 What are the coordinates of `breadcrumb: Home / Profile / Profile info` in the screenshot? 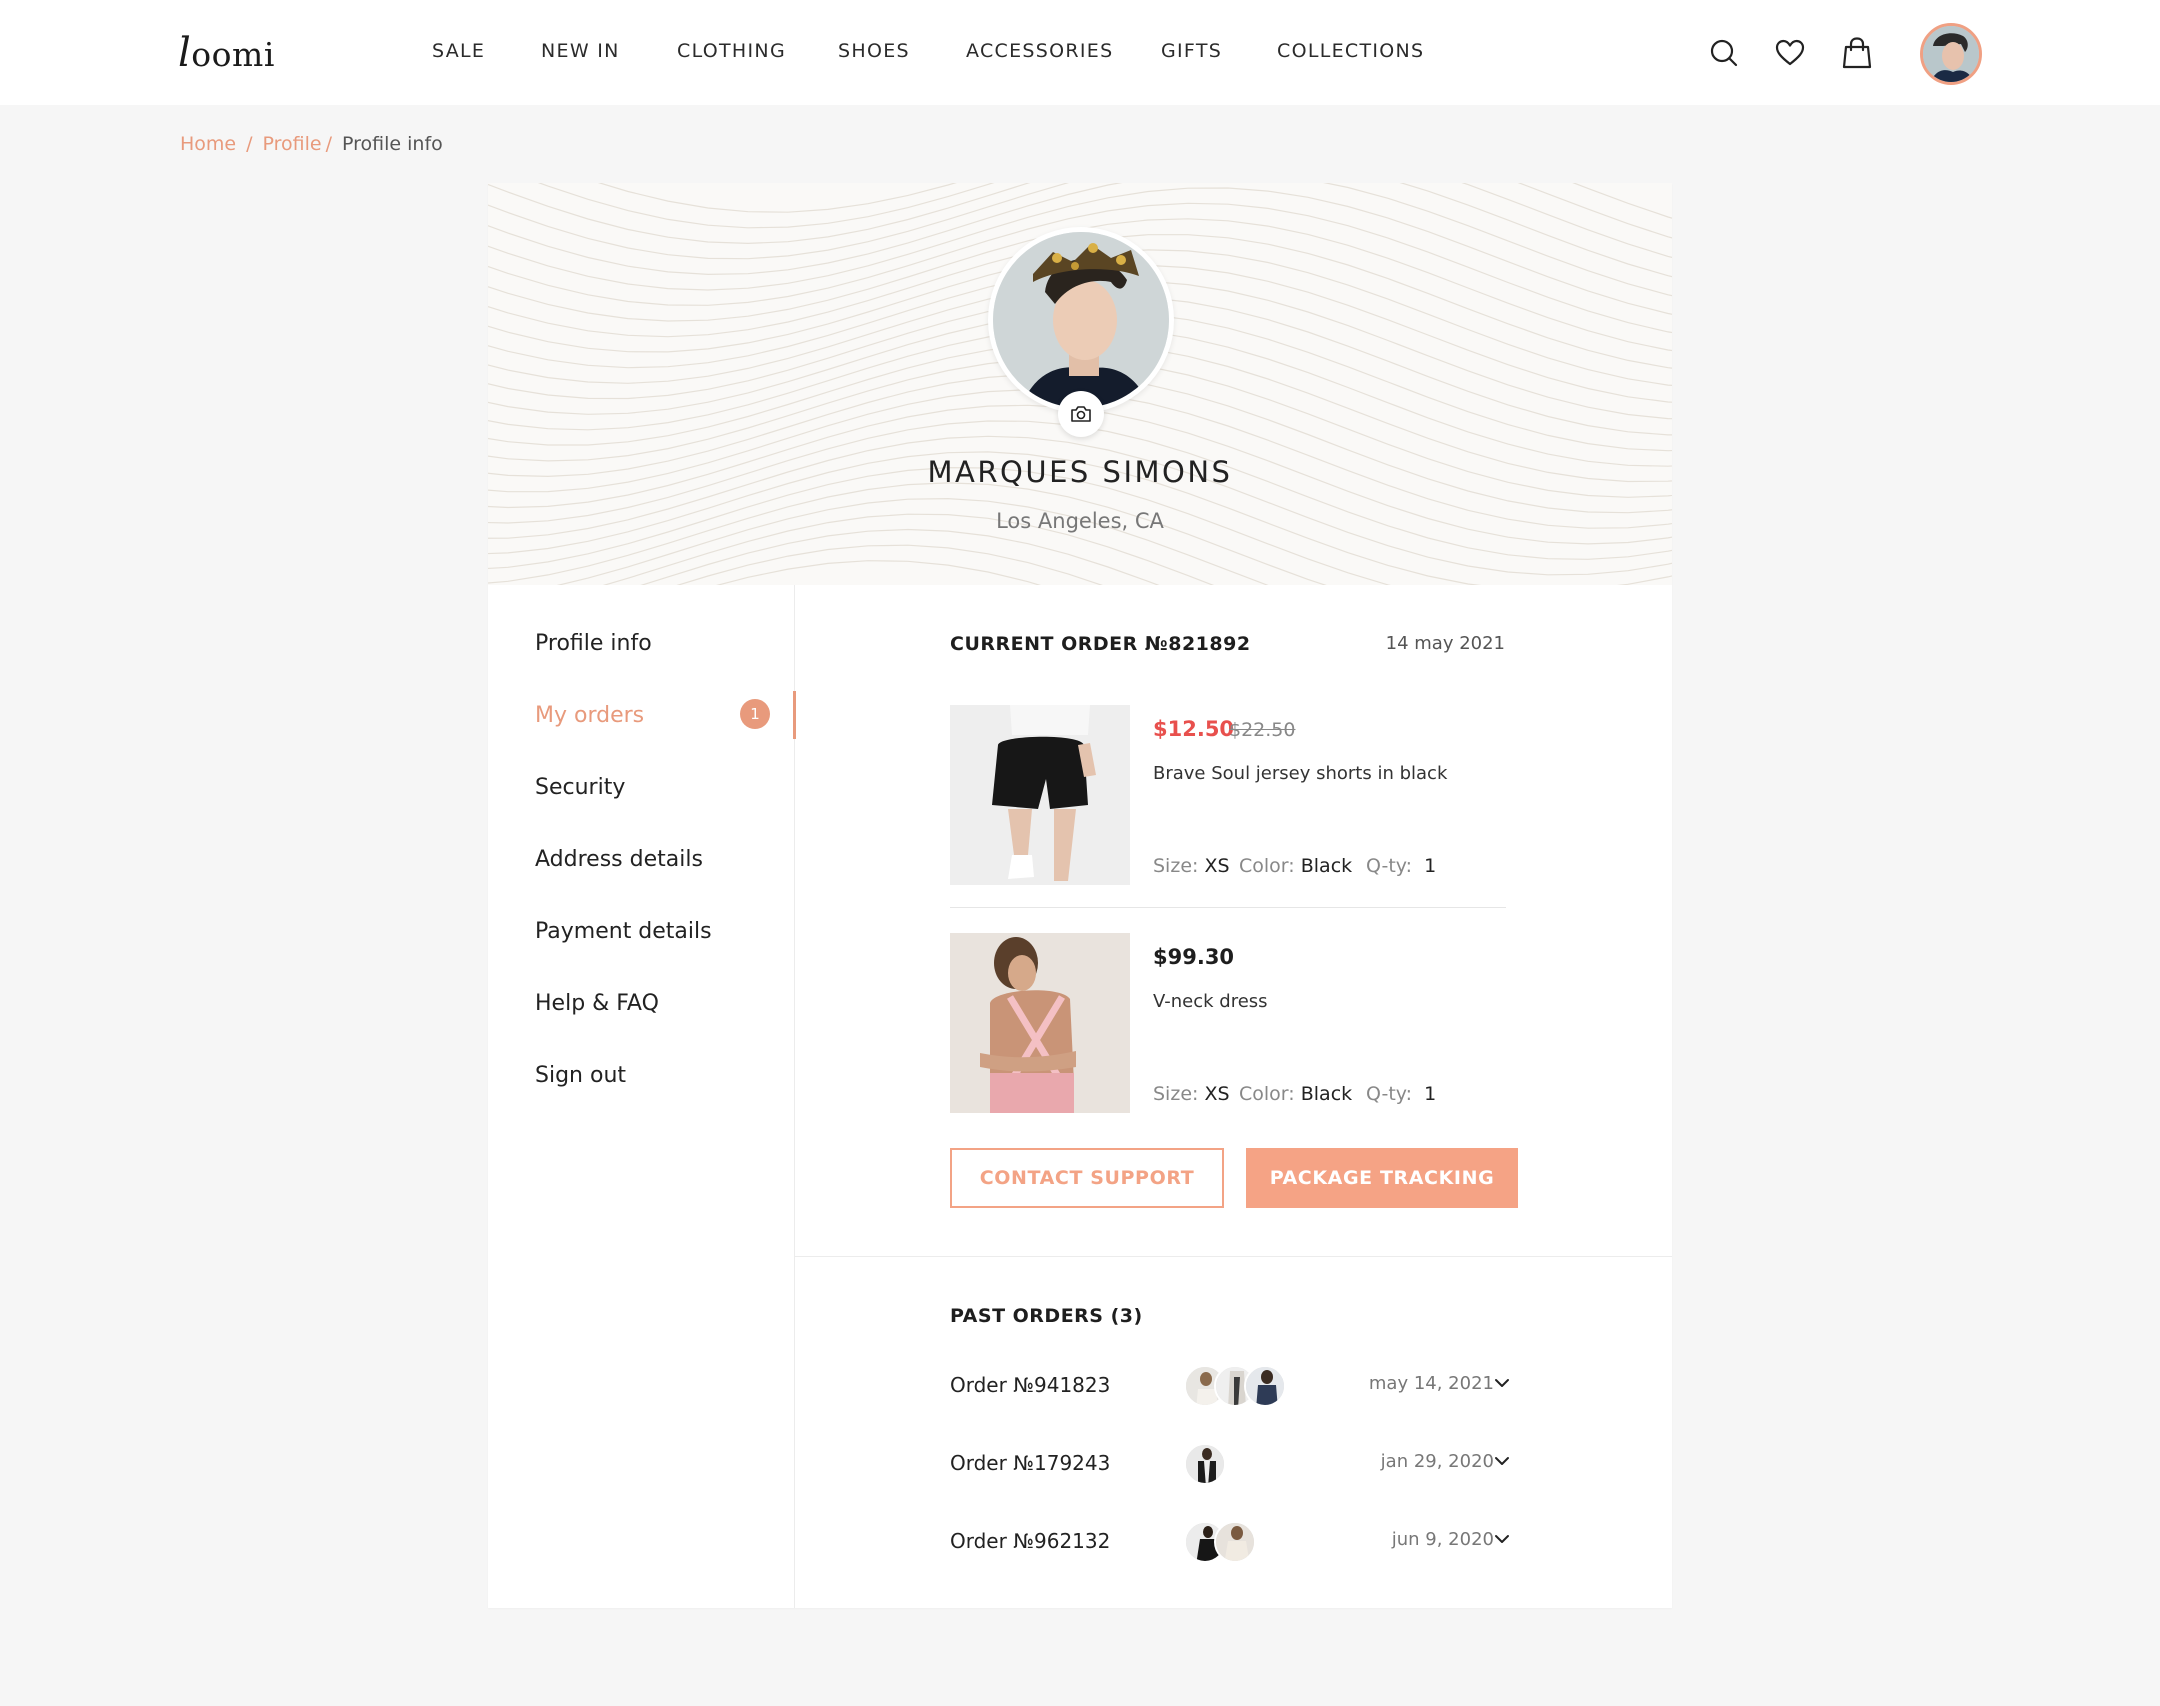 It's located at (311, 144).